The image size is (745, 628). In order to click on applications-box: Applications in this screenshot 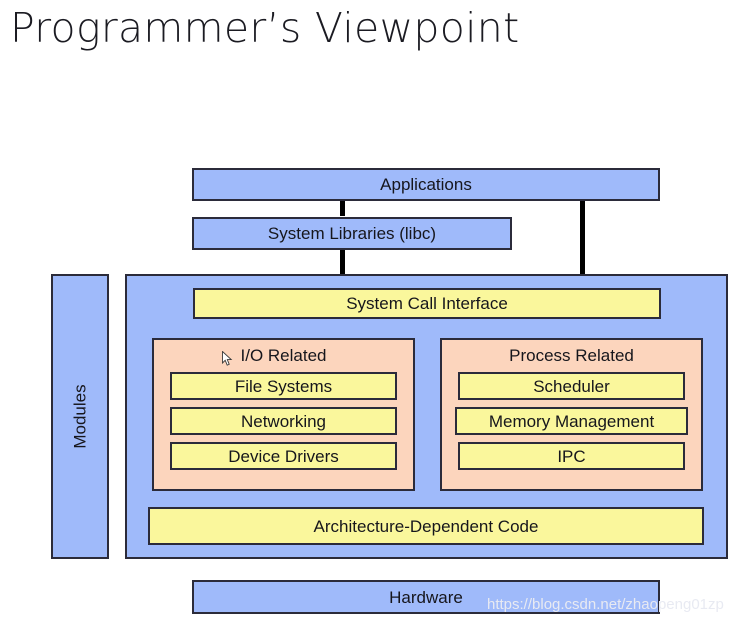, I will do `click(426, 184)`.